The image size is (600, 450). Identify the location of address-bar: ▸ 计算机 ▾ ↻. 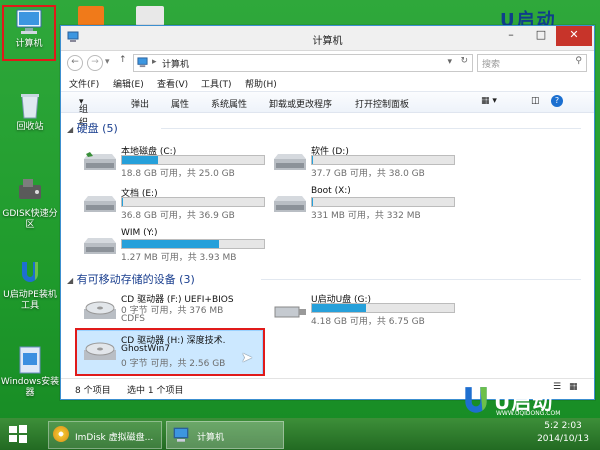
(303, 63).